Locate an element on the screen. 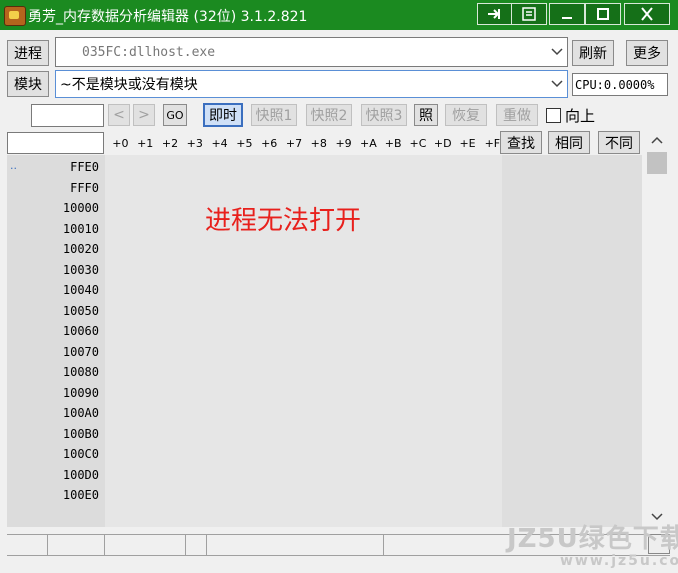 This screenshot has width=678, height=573. close-icon is located at coordinates (647, 14).